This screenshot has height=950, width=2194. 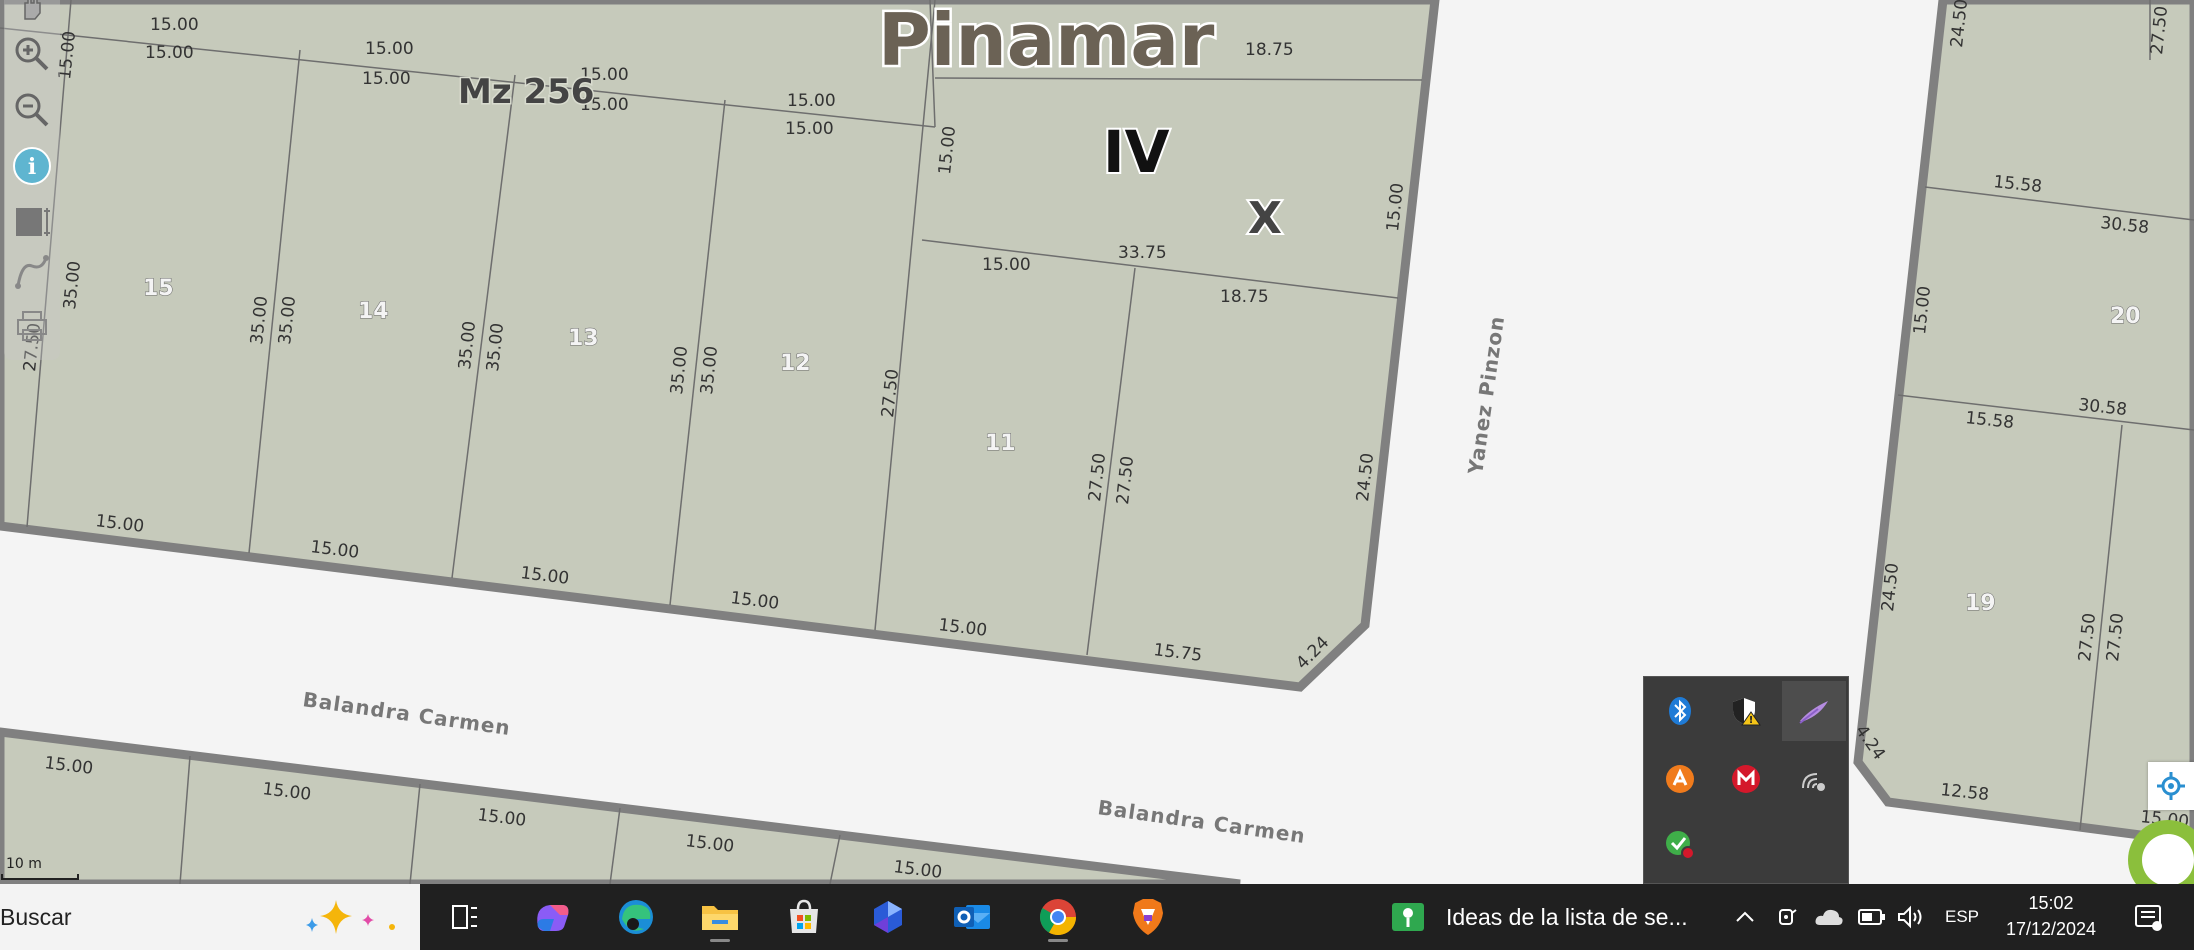 I want to click on scale-label: 10 m, so click(x=24, y=864).